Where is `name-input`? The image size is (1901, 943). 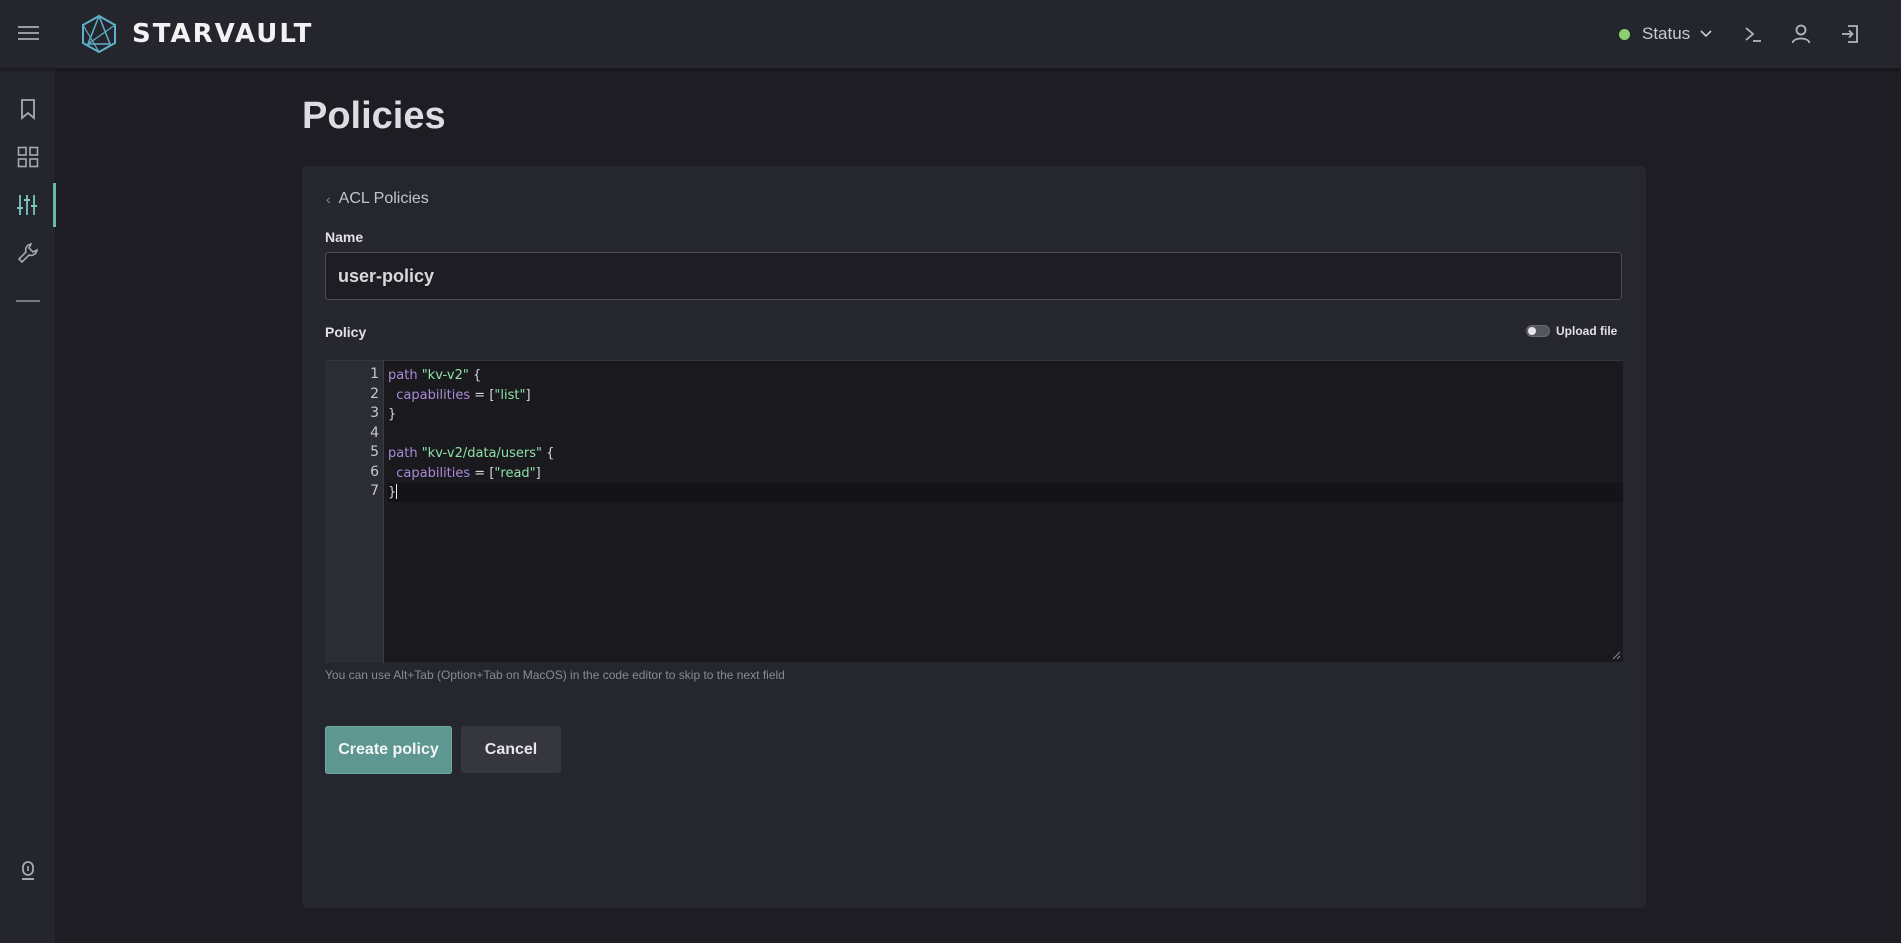 name-input is located at coordinates (973, 276).